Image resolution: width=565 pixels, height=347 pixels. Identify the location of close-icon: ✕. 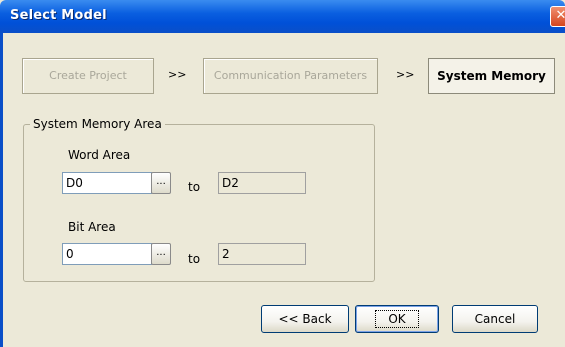
(557, 16).